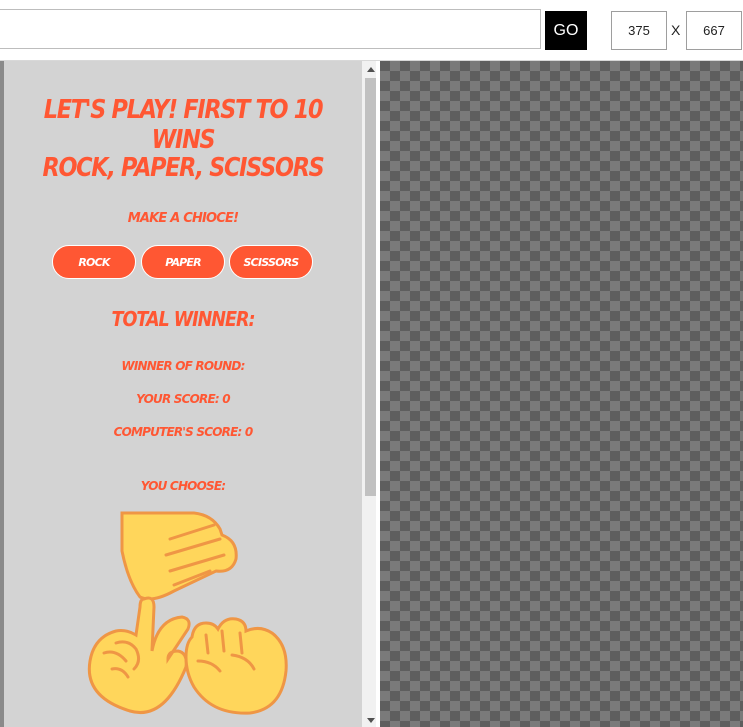 The width and height of the screenshot is (743, 727). Describe the element at coordinates (183, 486) in the screenshot. I see `you-choose-label: You choose:` at that location.